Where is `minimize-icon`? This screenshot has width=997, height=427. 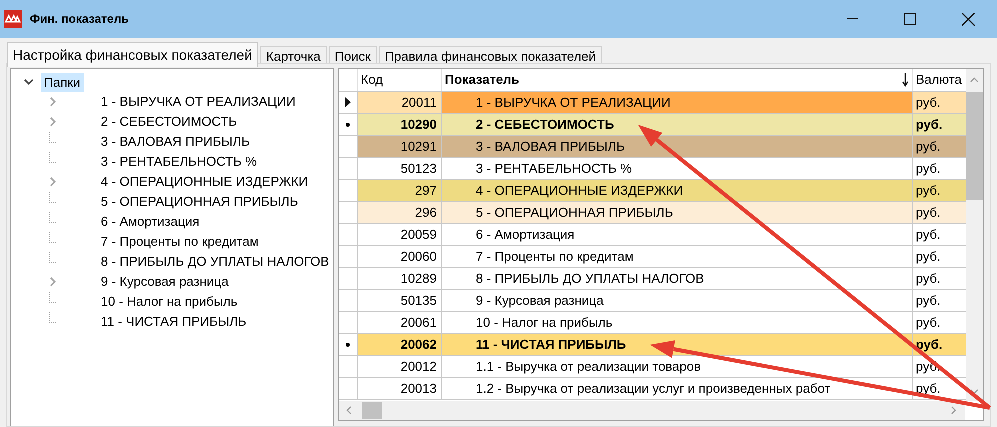
minimize-icon is located at coordinates (852, 19).